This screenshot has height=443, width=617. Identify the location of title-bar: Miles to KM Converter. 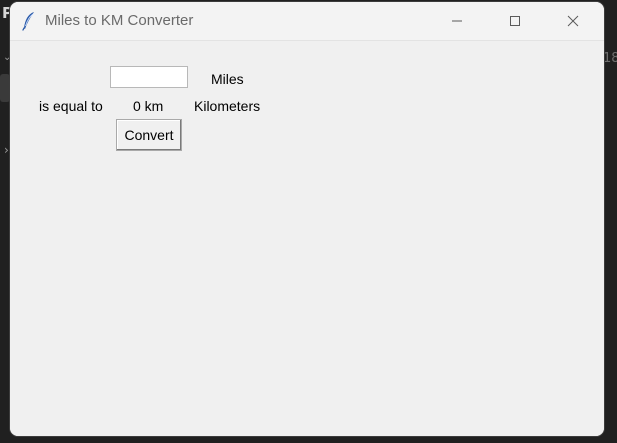
(307, 21).